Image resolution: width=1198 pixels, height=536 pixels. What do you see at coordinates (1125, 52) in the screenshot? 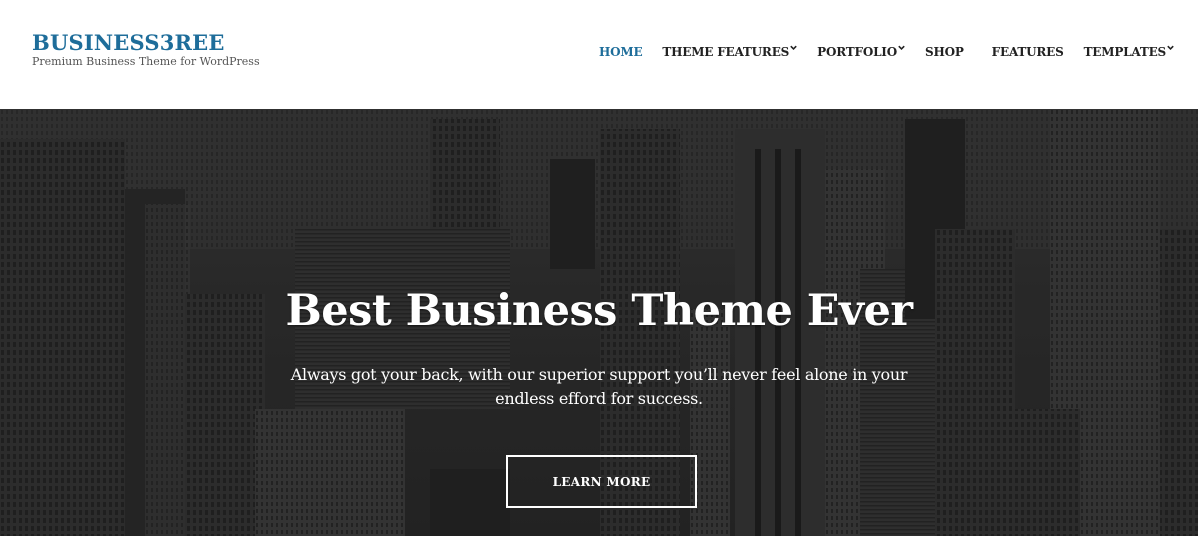
I see `nav-item-label: TEMPLATES` at bounding box center [1125, 52].